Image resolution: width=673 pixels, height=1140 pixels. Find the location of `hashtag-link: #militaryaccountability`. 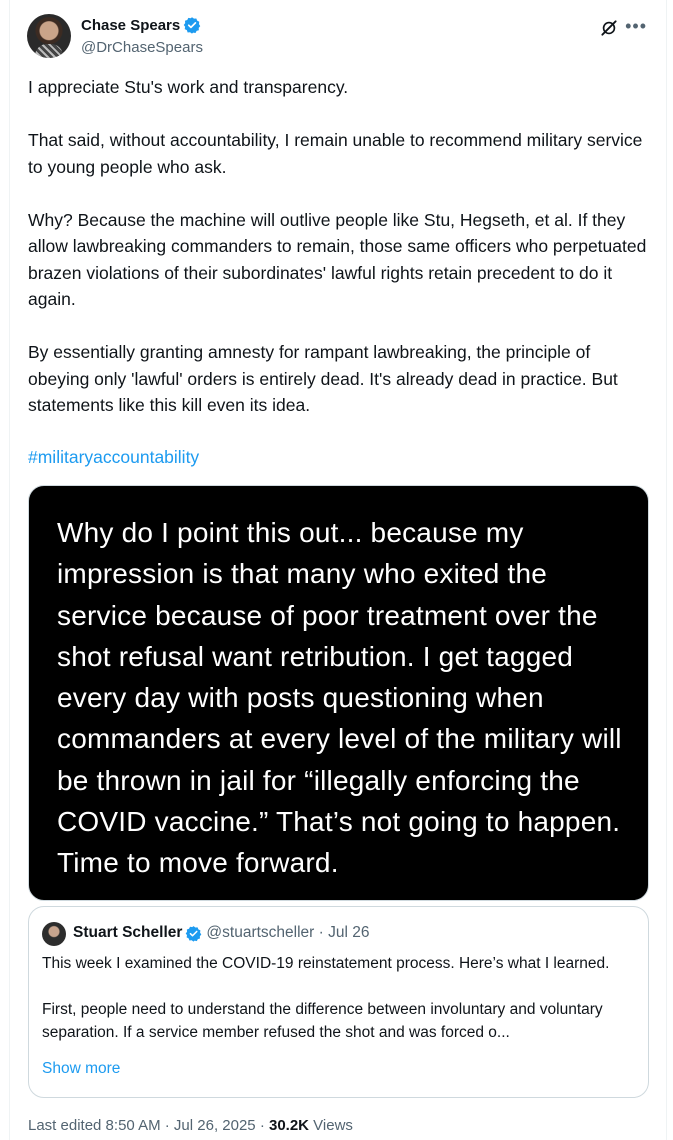

hashtag-link: #militaryaccountability is located at coordinates (113, 457).